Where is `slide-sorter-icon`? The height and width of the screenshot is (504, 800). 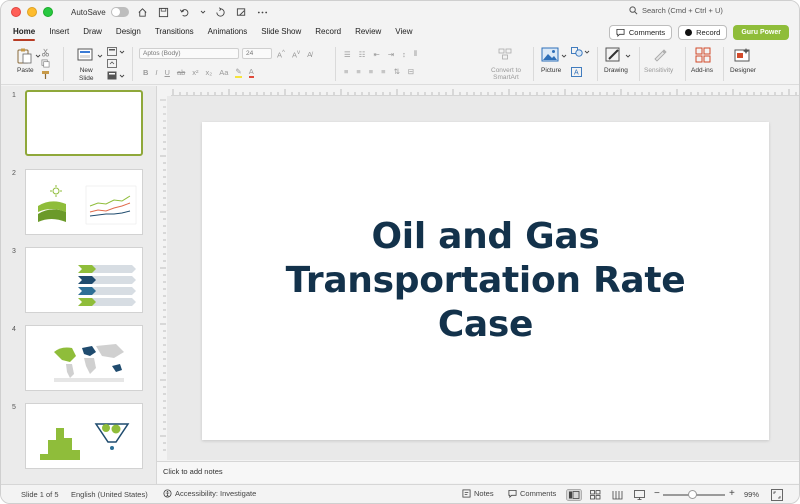
slide-sorter-icon is located at coordinates (595, 495).